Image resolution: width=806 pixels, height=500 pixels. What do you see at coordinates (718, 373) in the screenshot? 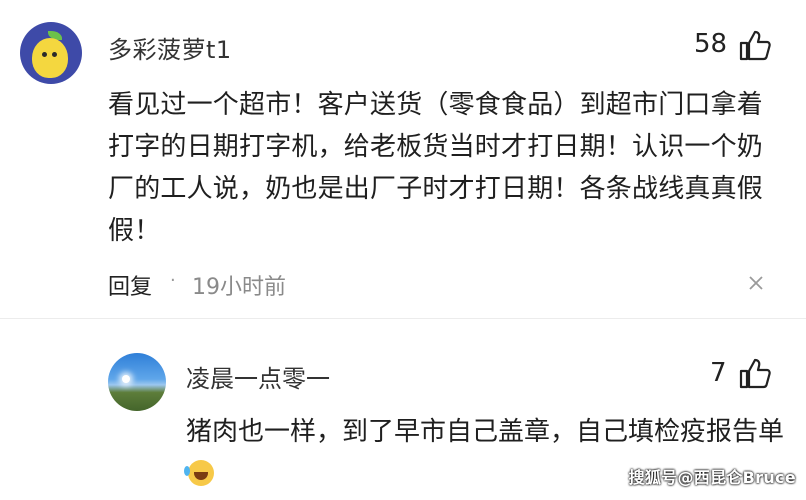
I see `reply-like-count: 7` at bounding box center [718, 373].